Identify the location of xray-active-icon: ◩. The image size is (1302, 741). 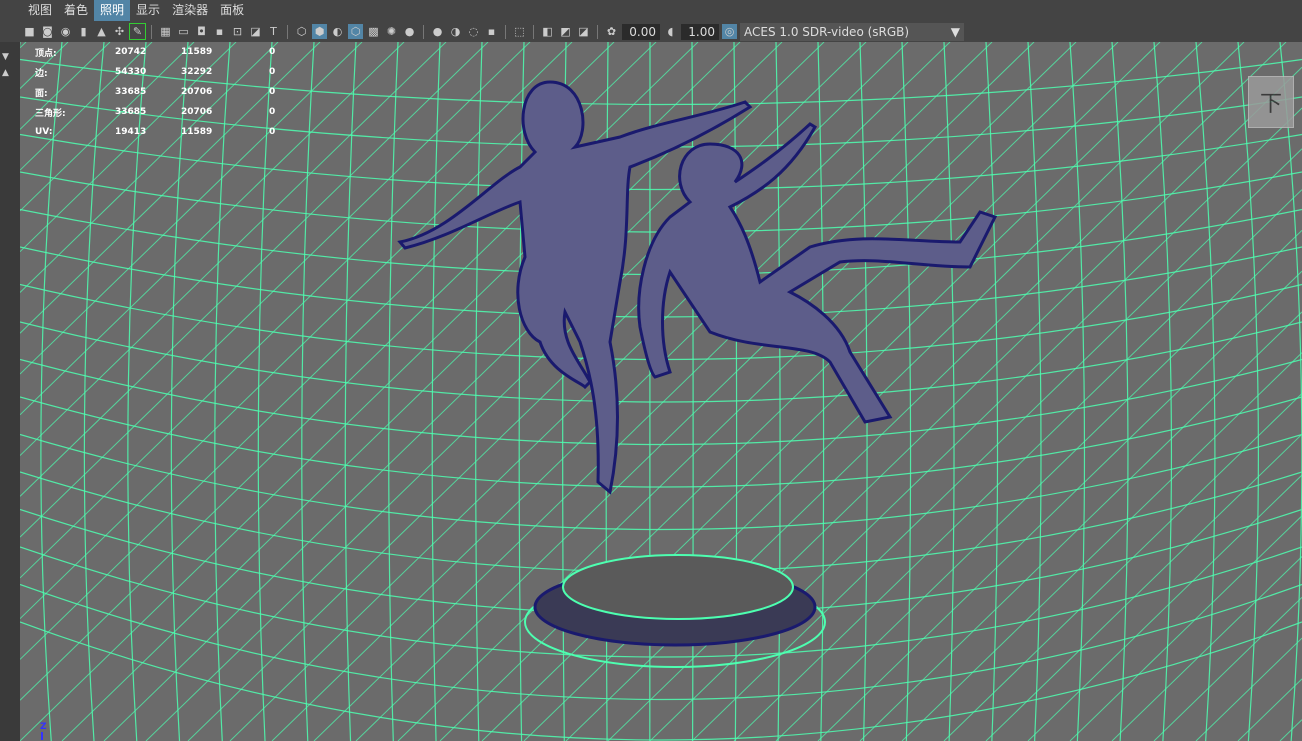
(565, 31).